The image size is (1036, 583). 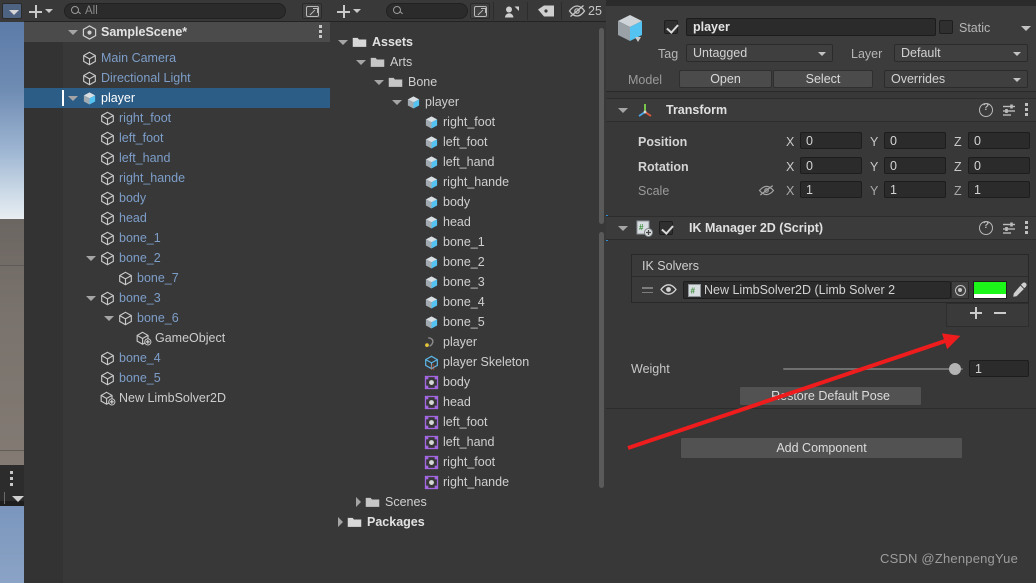 I want to click on hierarchy-item-head: head, so click(x=177, y=218).